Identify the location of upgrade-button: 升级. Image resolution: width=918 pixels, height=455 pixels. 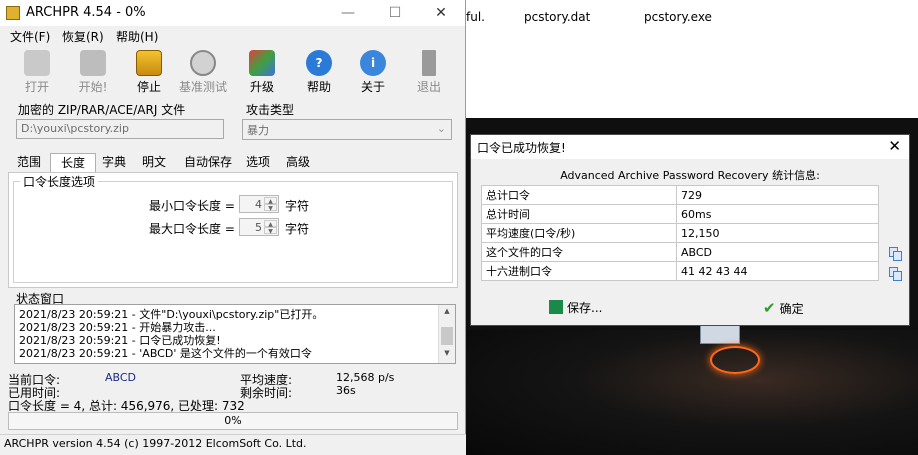
(262, 73).